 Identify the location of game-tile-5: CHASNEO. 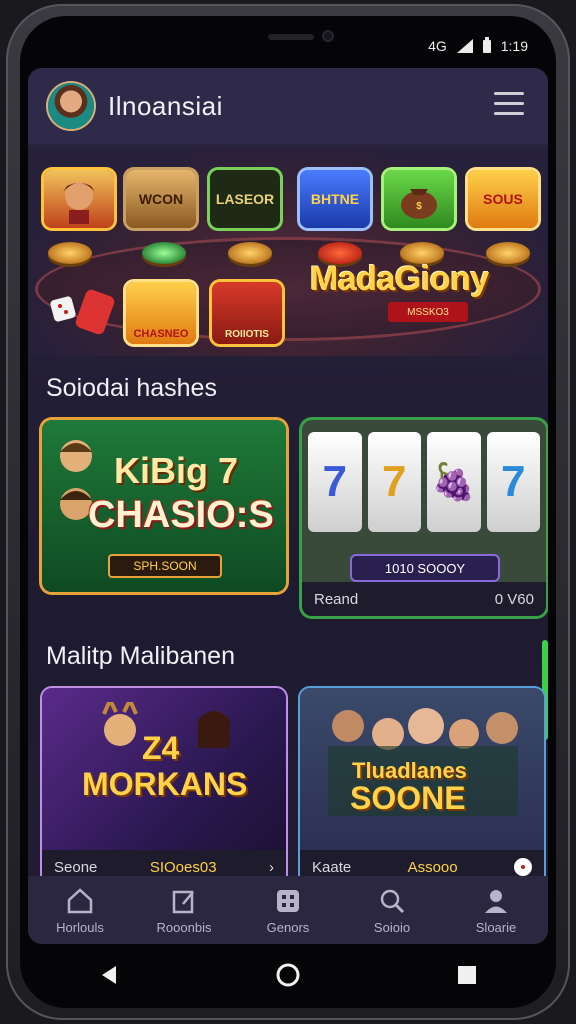
(161, 313).